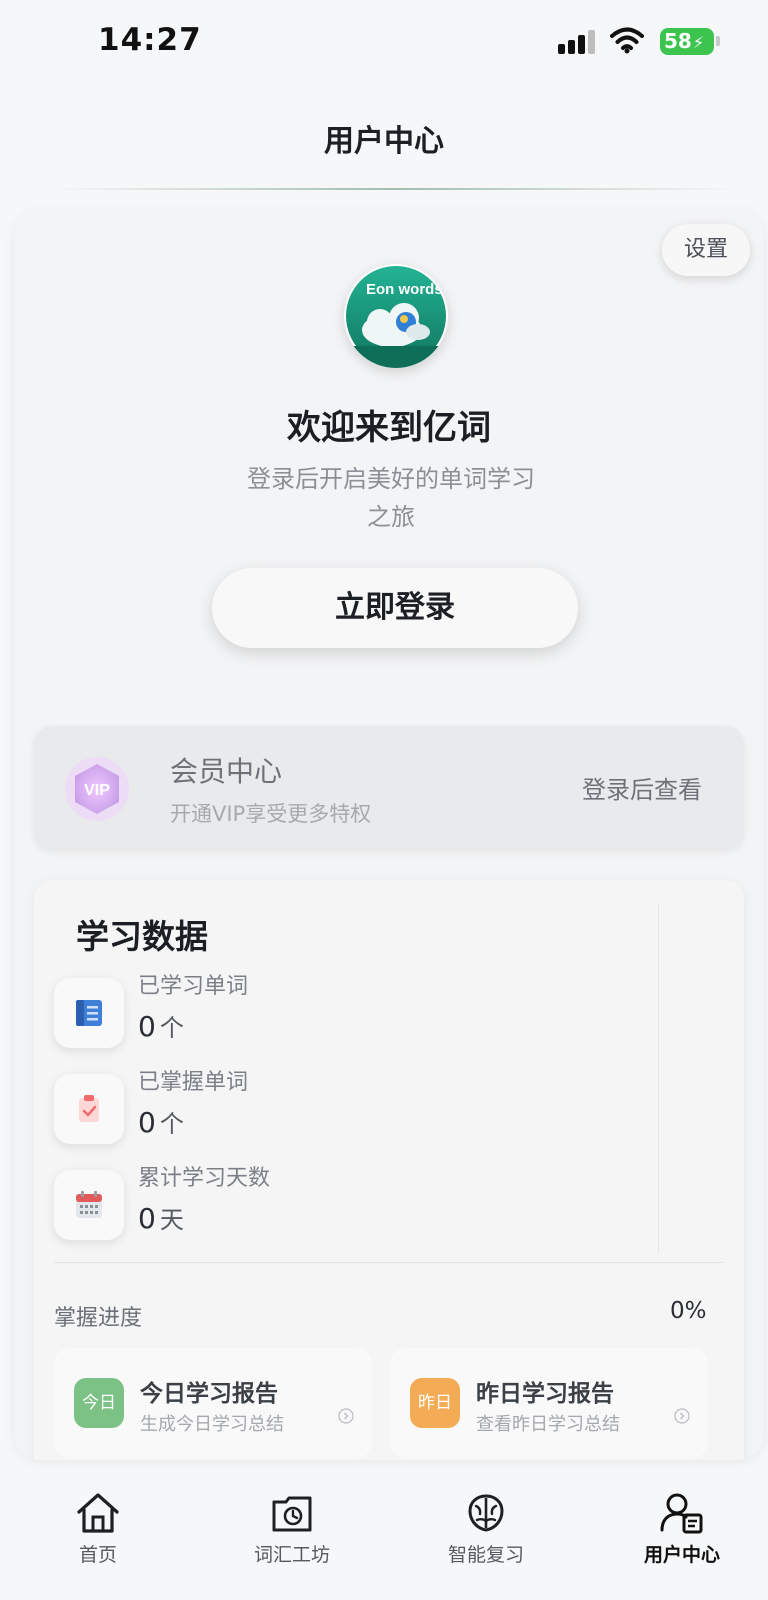 The image size is (768, 1600). Describe the element at coordinates (292, 1514) in the screenshot. I see `vocab-workshop-icon` at that location.